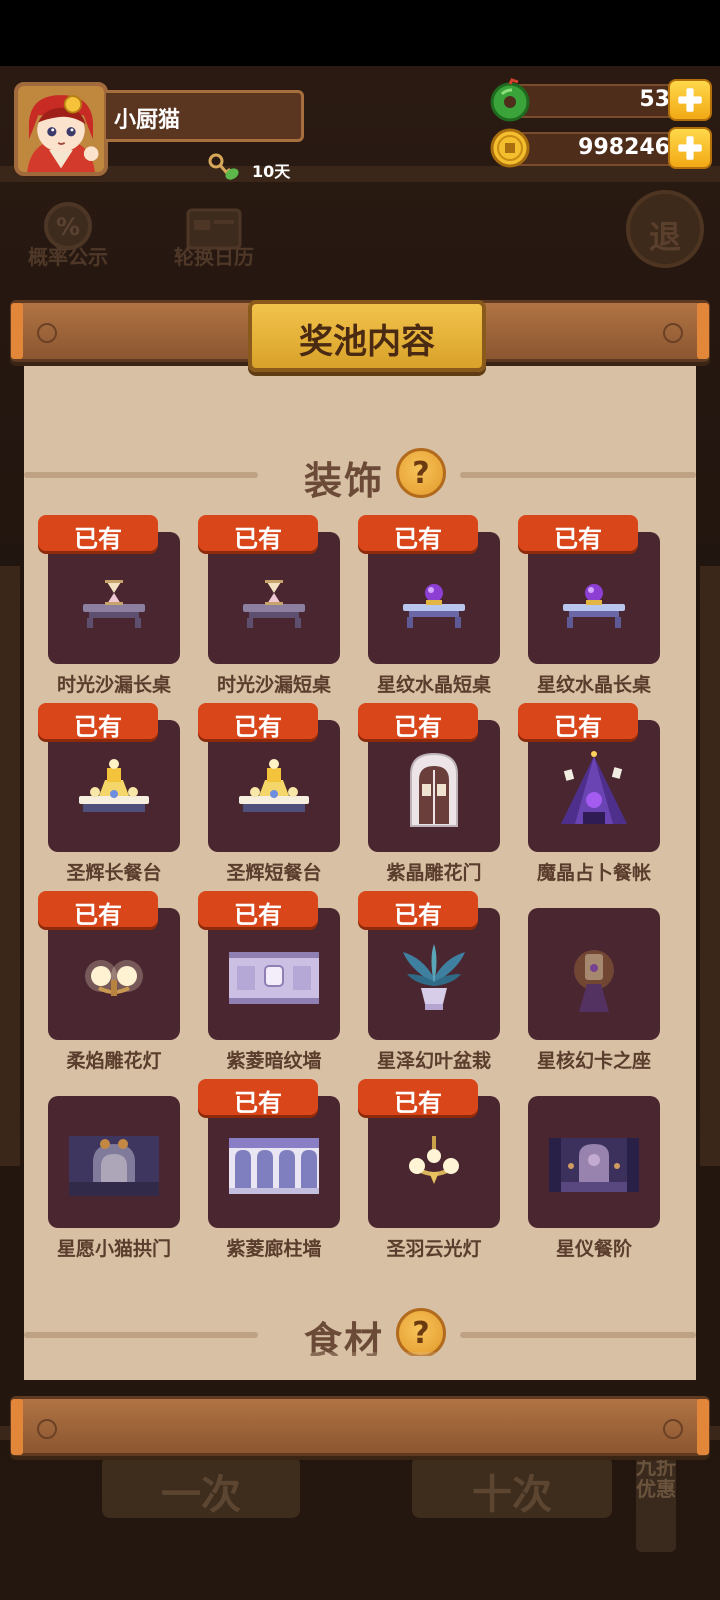  What do you see at coordinates (147, 120) in the screenshot?
I see `player-name: 小厨猫` at bounding box center [147, 120].